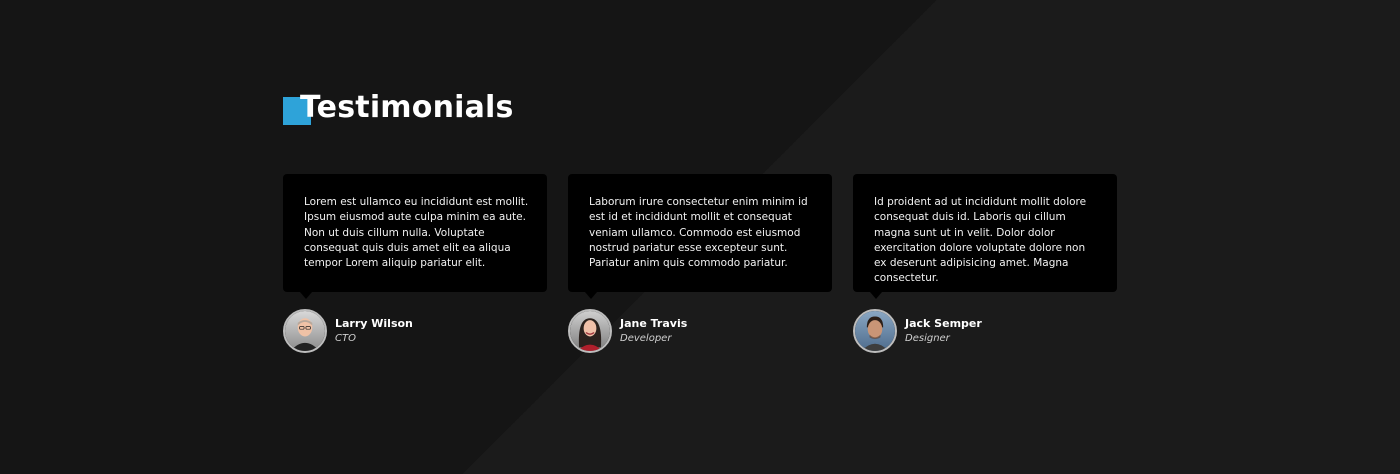 The height and width of the screenshot is (474, 1400). Describe the element at coordinates (943, 331) in the screenshot. I see `author-meta: Jack Semper Designer` at that location.